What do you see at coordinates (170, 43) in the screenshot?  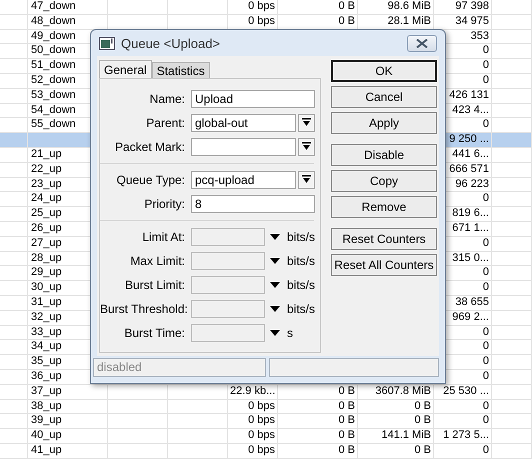 I see `window-title: Queue <Upload>` at bounding box center [170, 43].